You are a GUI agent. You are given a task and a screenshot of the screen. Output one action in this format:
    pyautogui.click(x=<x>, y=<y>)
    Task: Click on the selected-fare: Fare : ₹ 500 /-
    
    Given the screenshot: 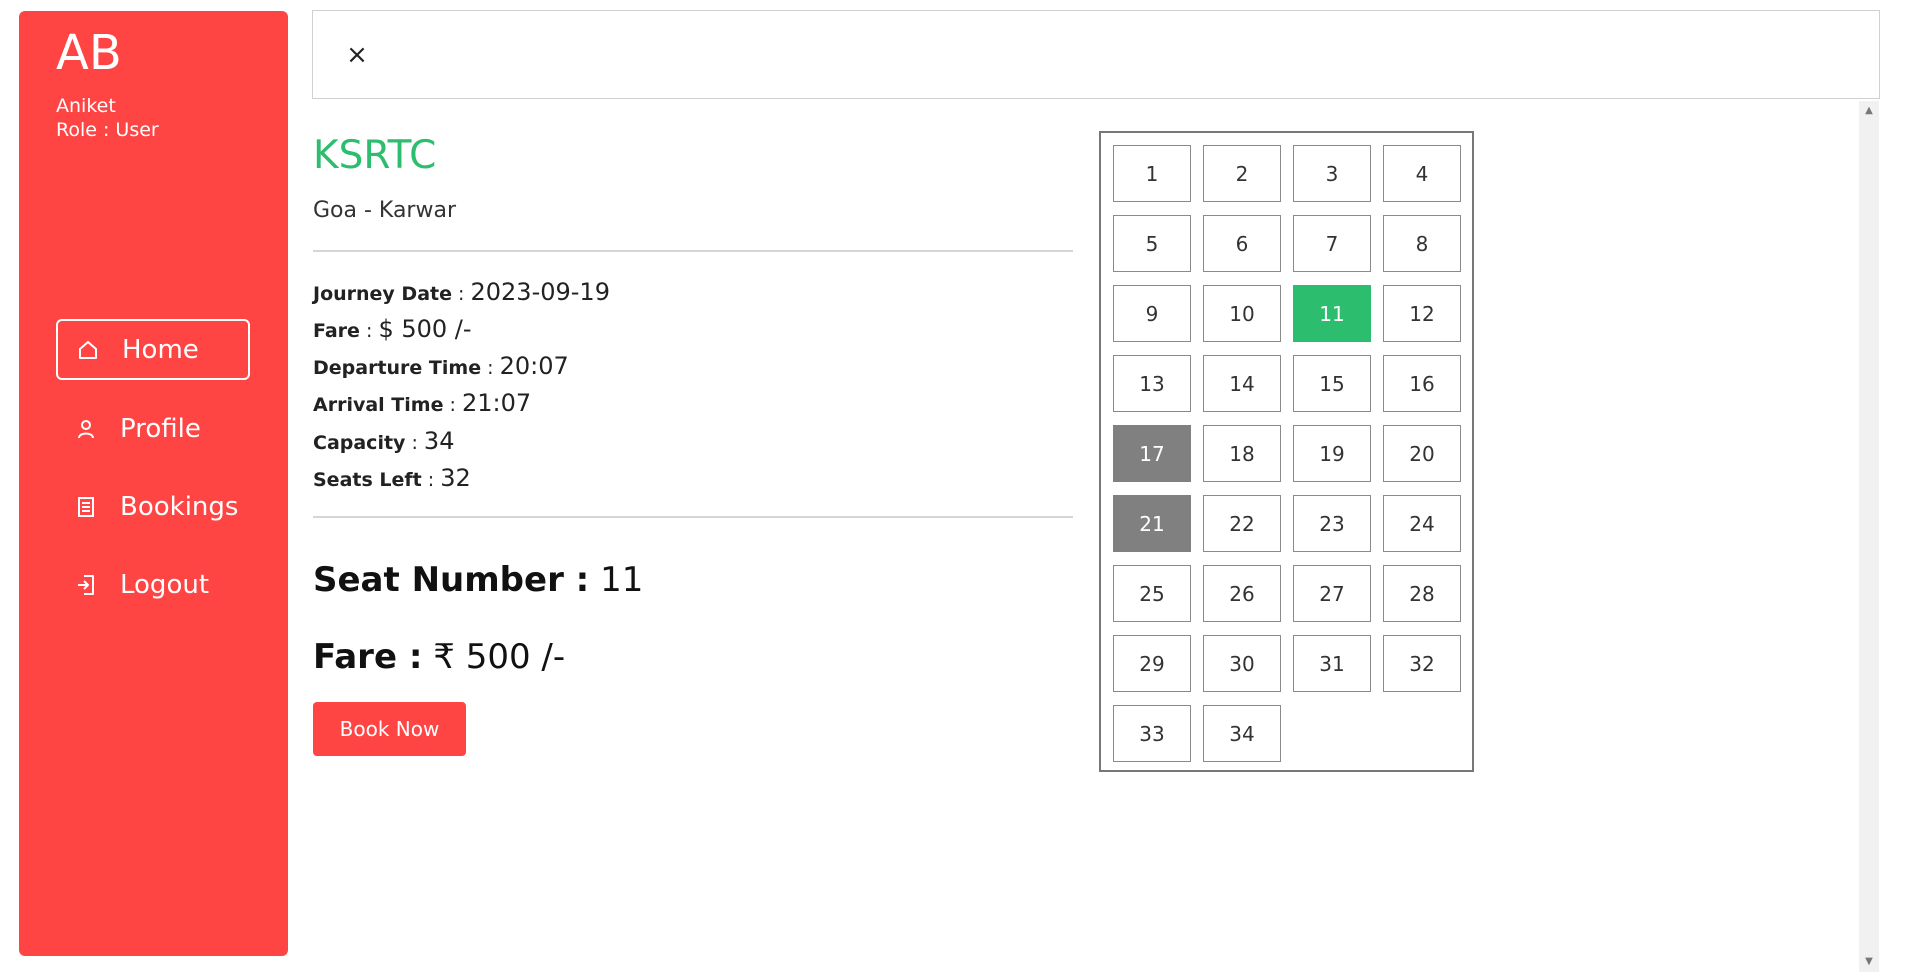 What is the action you would take?
    pyautogui.click(x=439, y=657)
    